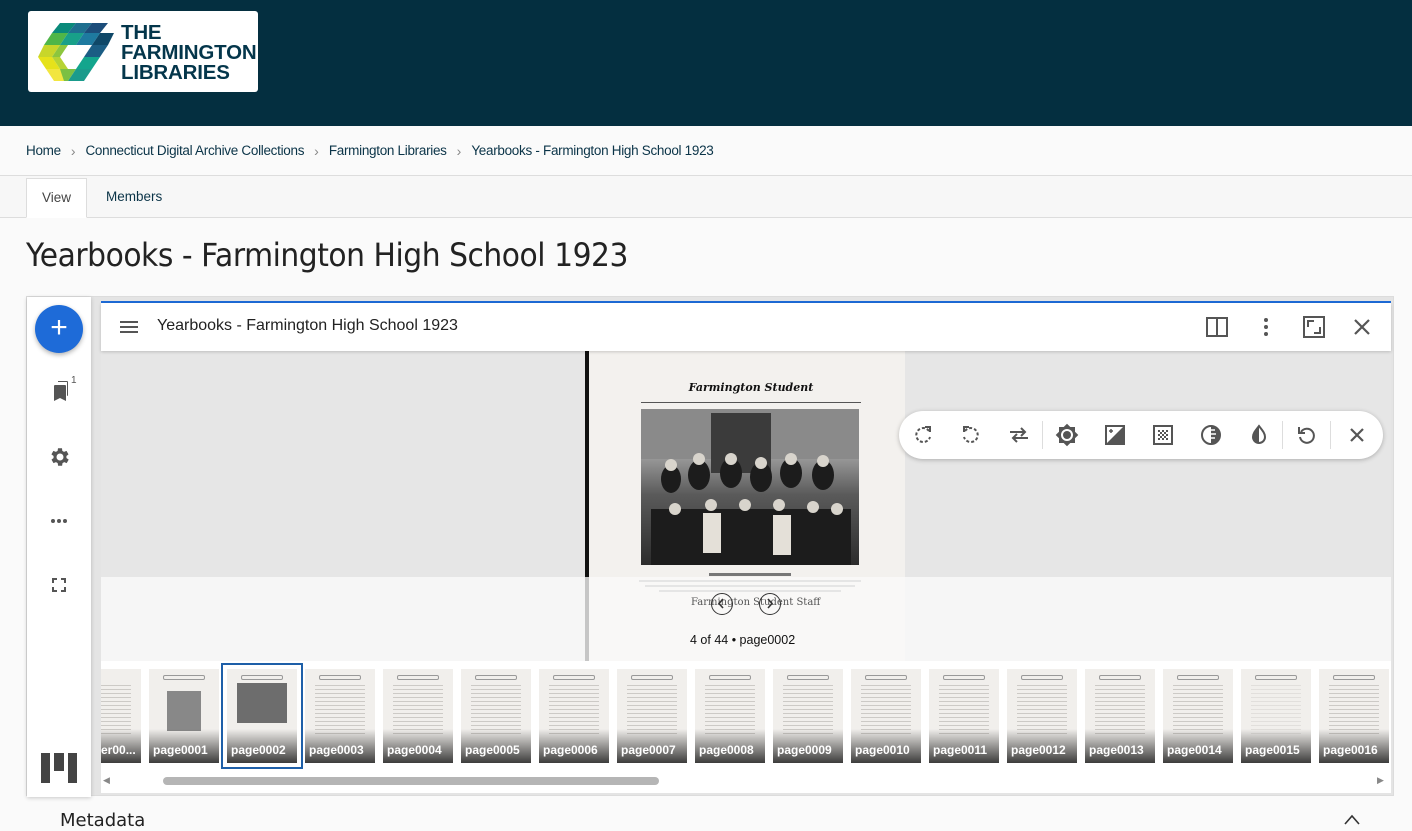 This screenshot has height=831, width=1412. What do you see at coordinates (1042, 746) in the screenshot?
I see `thumbnail-label: page0012` at bounding box center [1042, 746].